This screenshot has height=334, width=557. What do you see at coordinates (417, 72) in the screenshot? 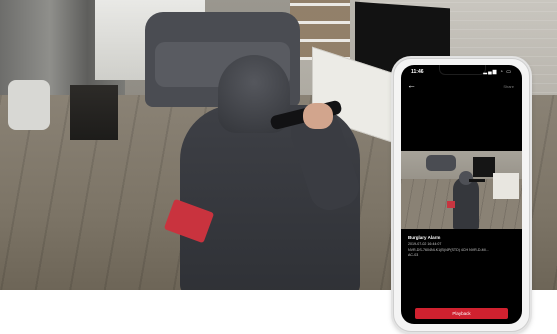
I see `status-time: 11:46` at bounding box center [417, 72].